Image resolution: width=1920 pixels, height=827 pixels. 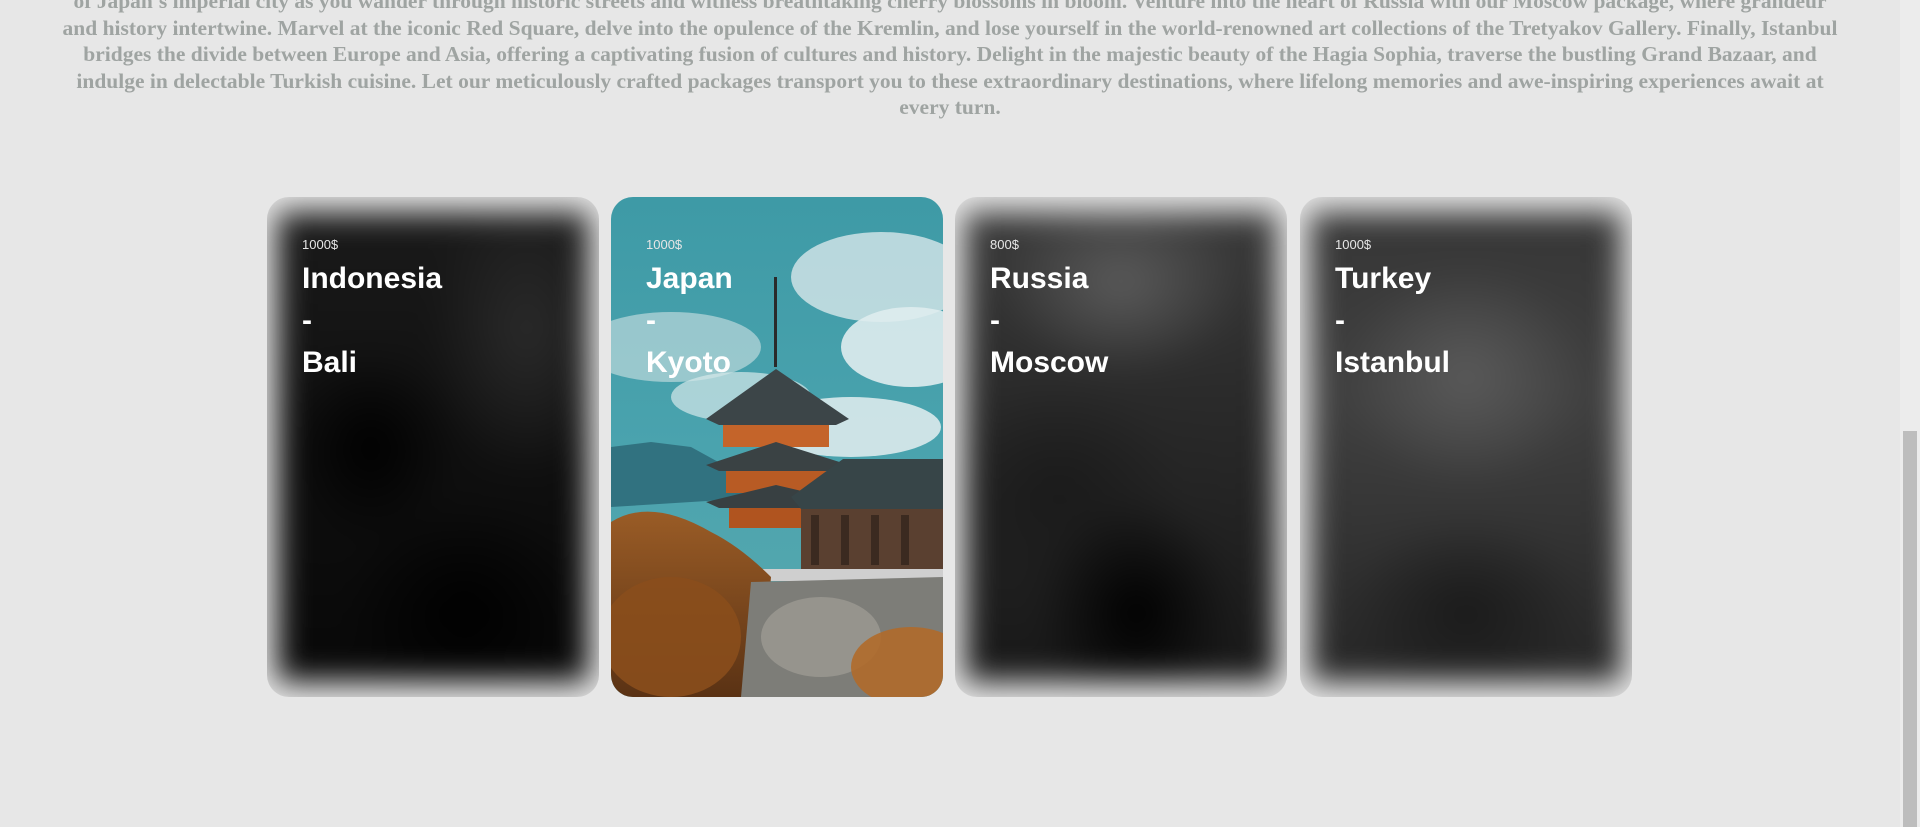 I want to click on card-text: 1000$ Turkey - Istanbul, so click(x=1392, y=310).